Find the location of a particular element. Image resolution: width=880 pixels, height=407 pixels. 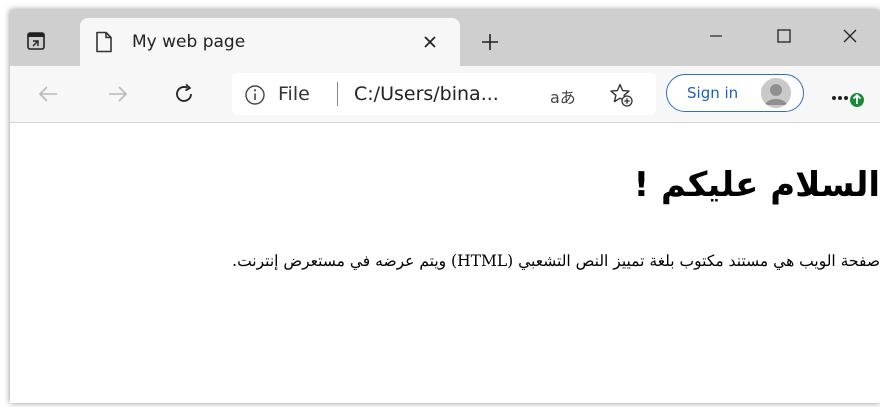

toolbar: File C:/Users/bina... aあ Sign in is located at coordinates (445, 94).